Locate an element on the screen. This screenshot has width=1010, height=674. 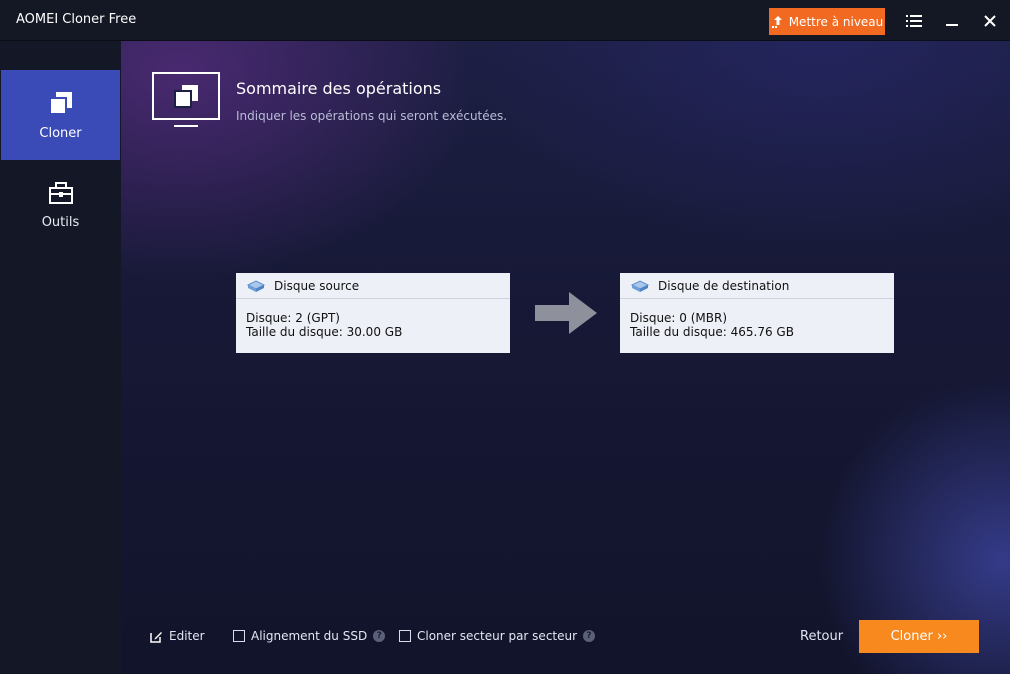
app-title: AOMEI Cloner Free is located at coordinates (76, 19).